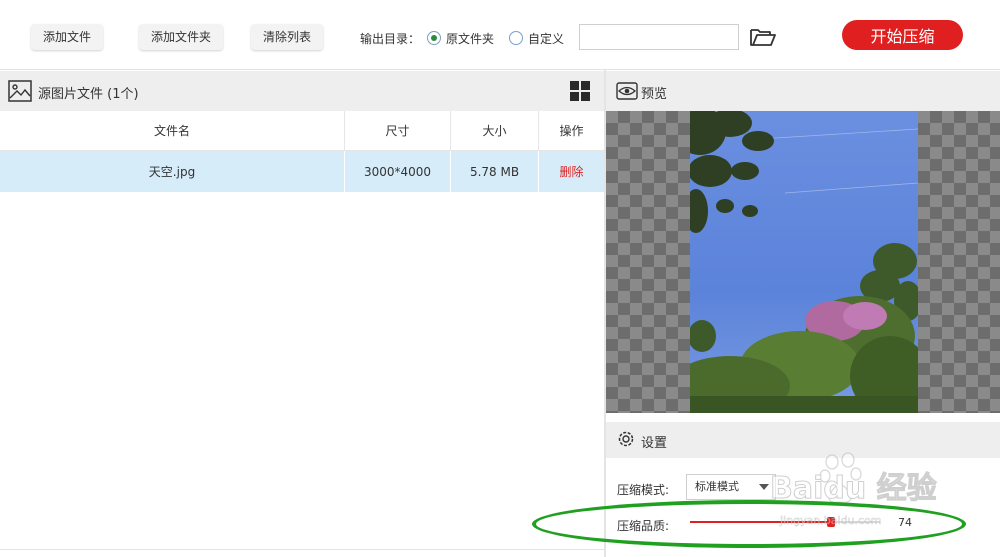  I want to click on column-header-filename: 文件名, so click(171, 131).